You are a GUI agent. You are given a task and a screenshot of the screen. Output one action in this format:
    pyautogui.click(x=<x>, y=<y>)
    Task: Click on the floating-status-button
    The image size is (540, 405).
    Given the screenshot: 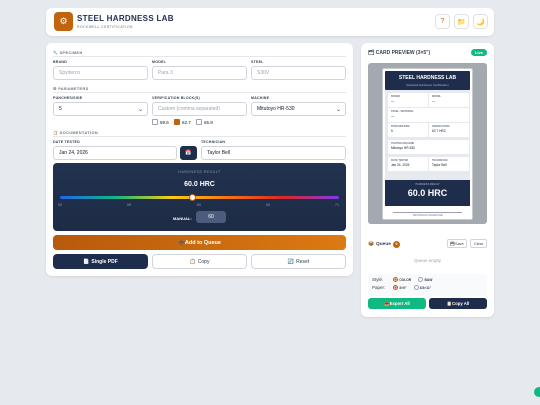 What is the action you would take?
    pyautogui.click(x=537, y=392)
    